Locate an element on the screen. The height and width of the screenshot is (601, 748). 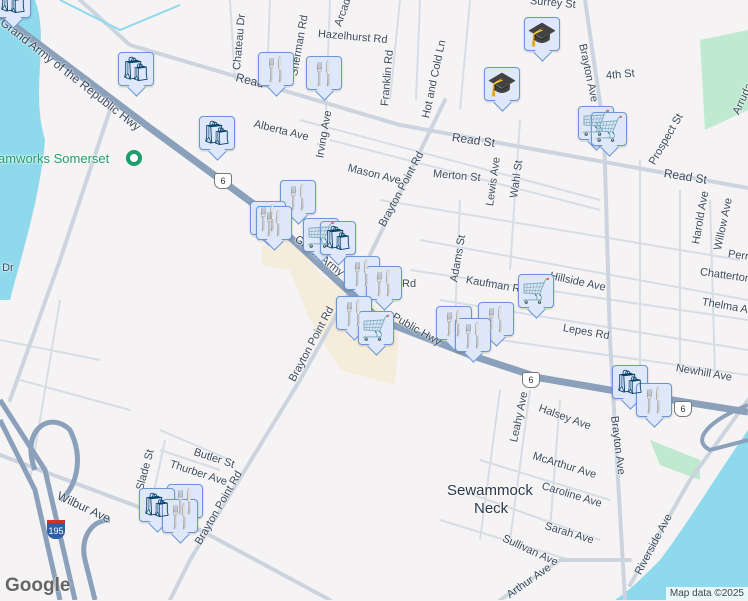
poi-label: amworks Somerset is located at coordinates (54, 158).